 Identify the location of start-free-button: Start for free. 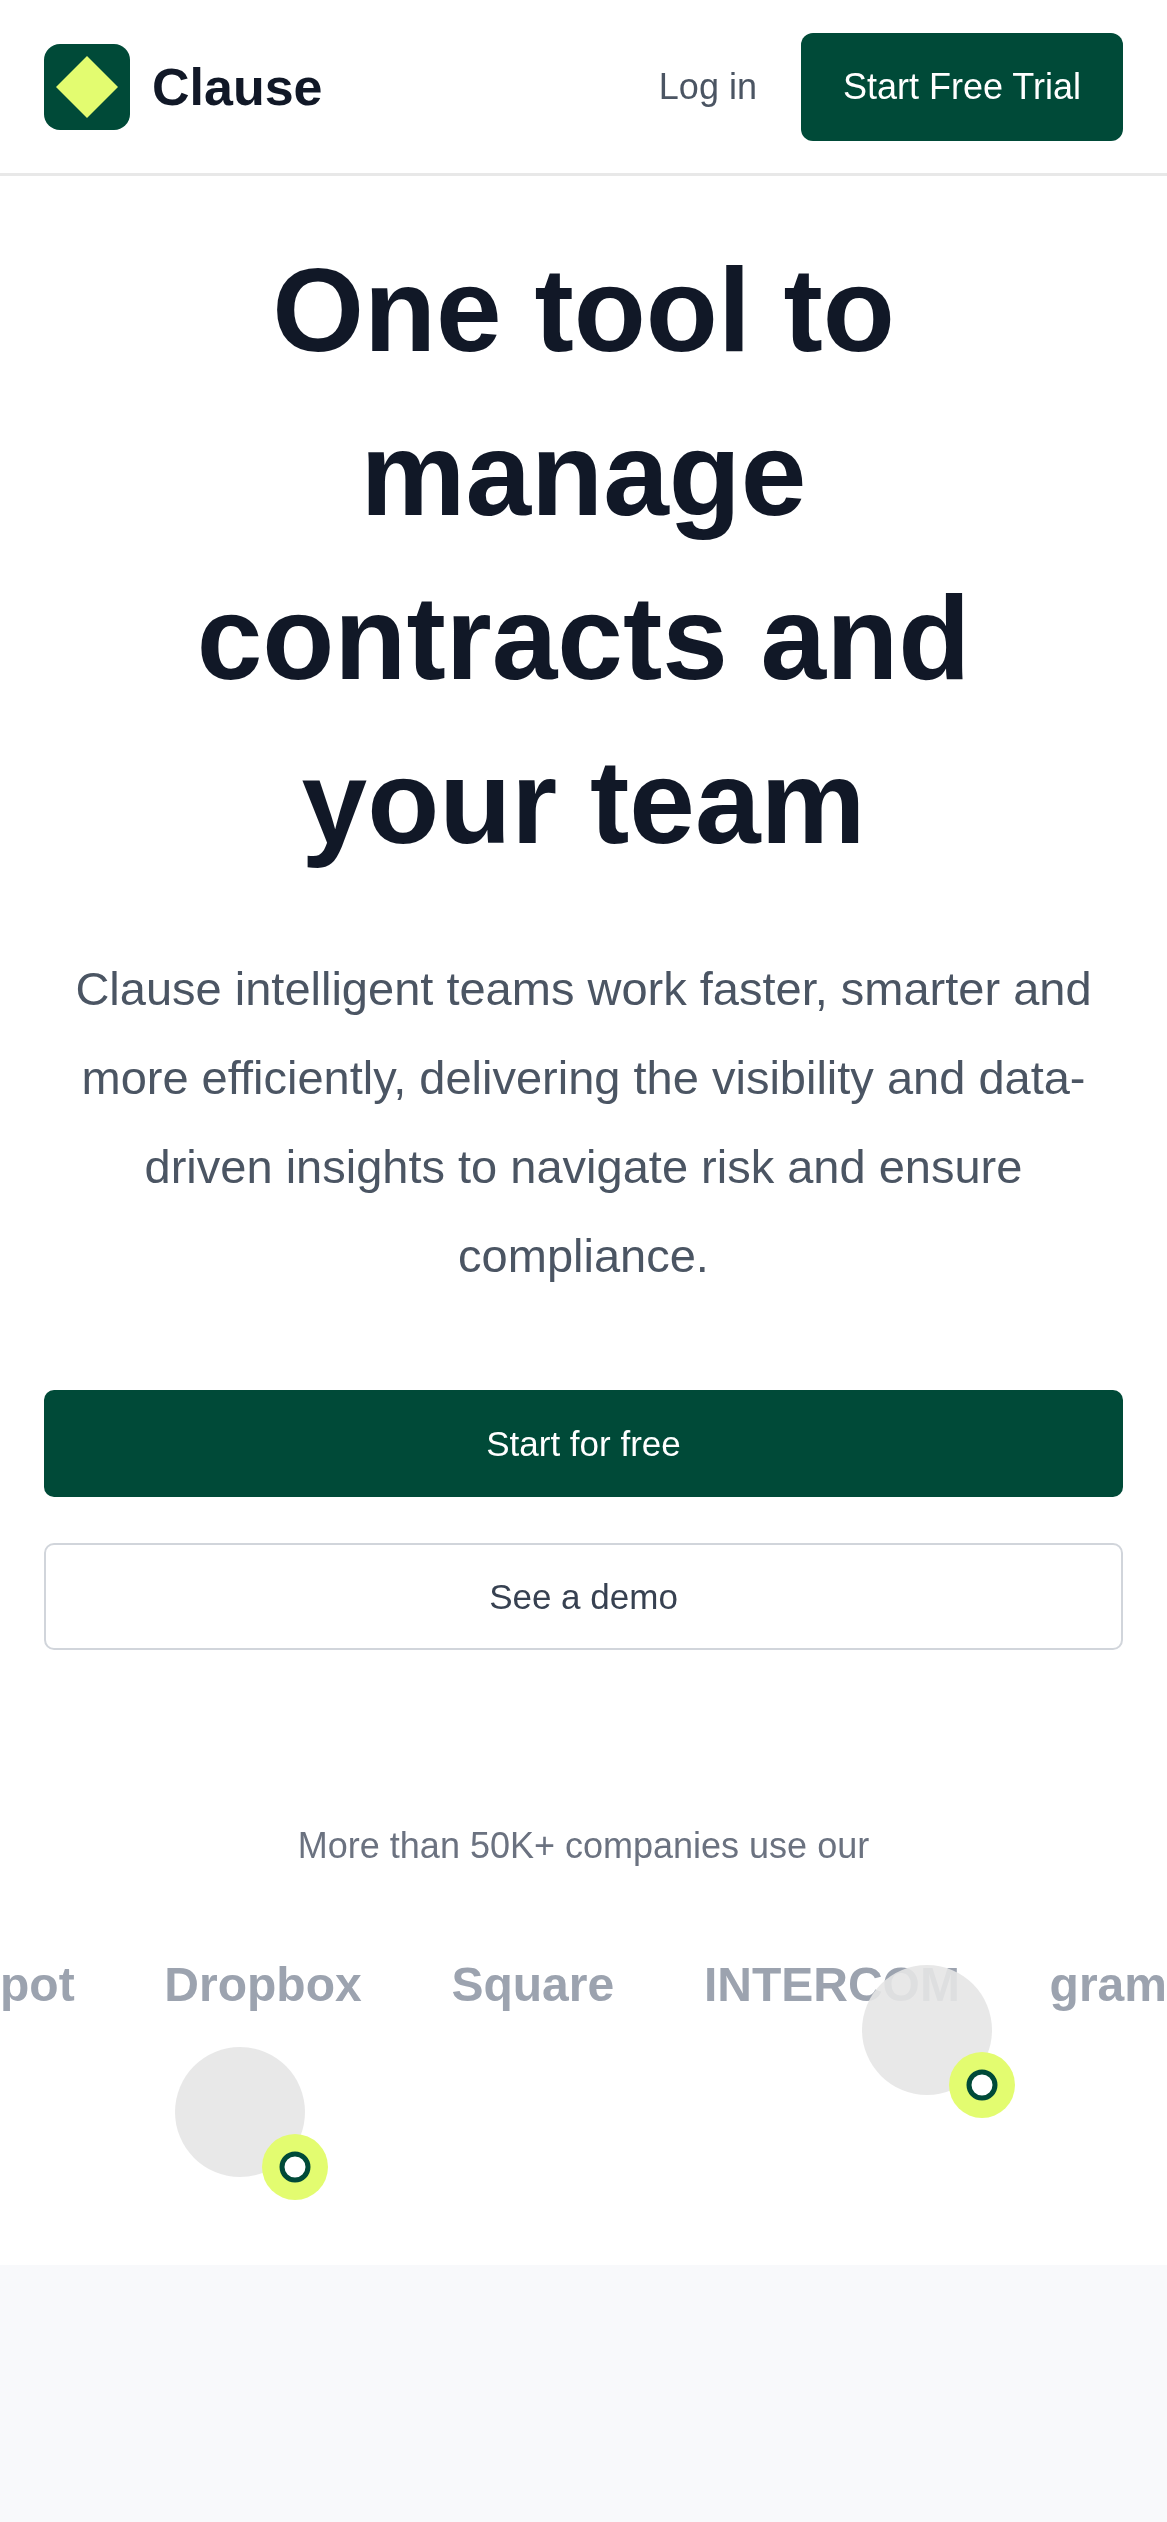
(583, 1443).